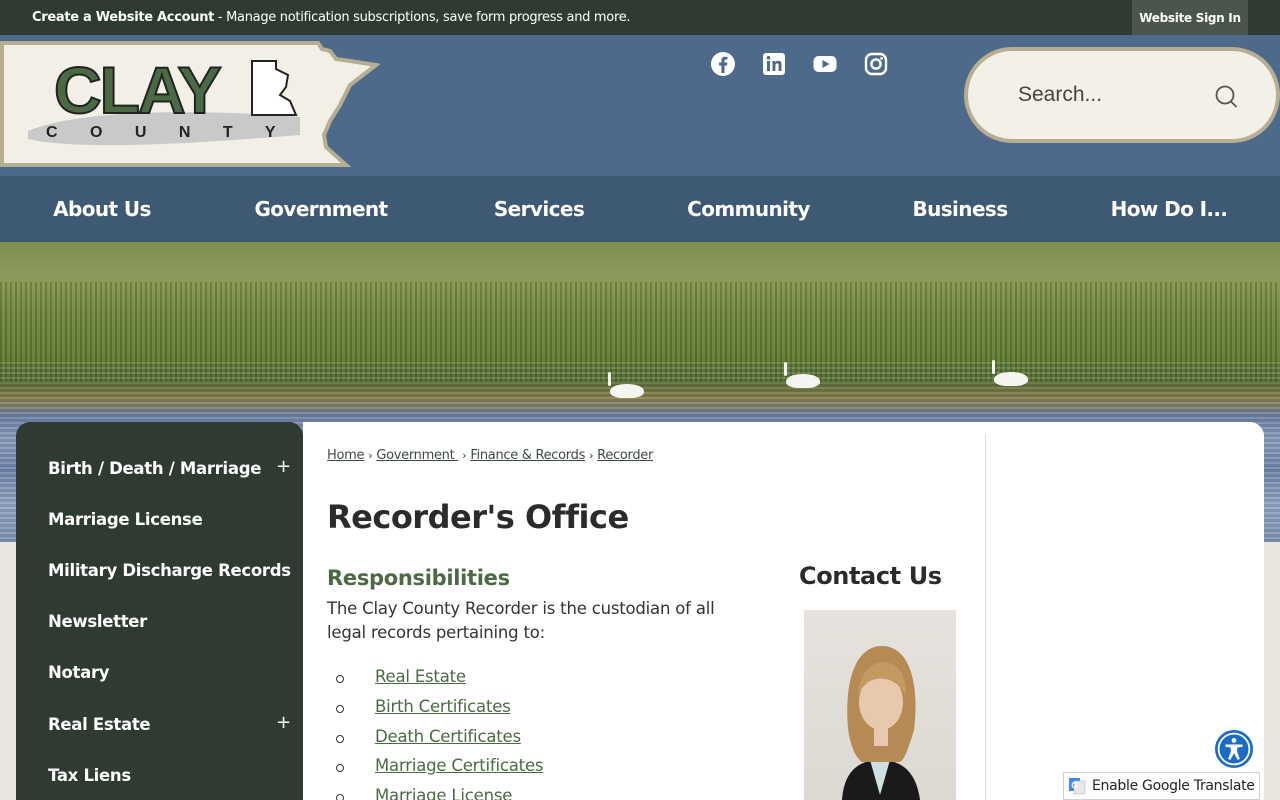 The width and height of the screenshot is (1280, 800). I want to click on nav-services: Services, so click(539, 209).